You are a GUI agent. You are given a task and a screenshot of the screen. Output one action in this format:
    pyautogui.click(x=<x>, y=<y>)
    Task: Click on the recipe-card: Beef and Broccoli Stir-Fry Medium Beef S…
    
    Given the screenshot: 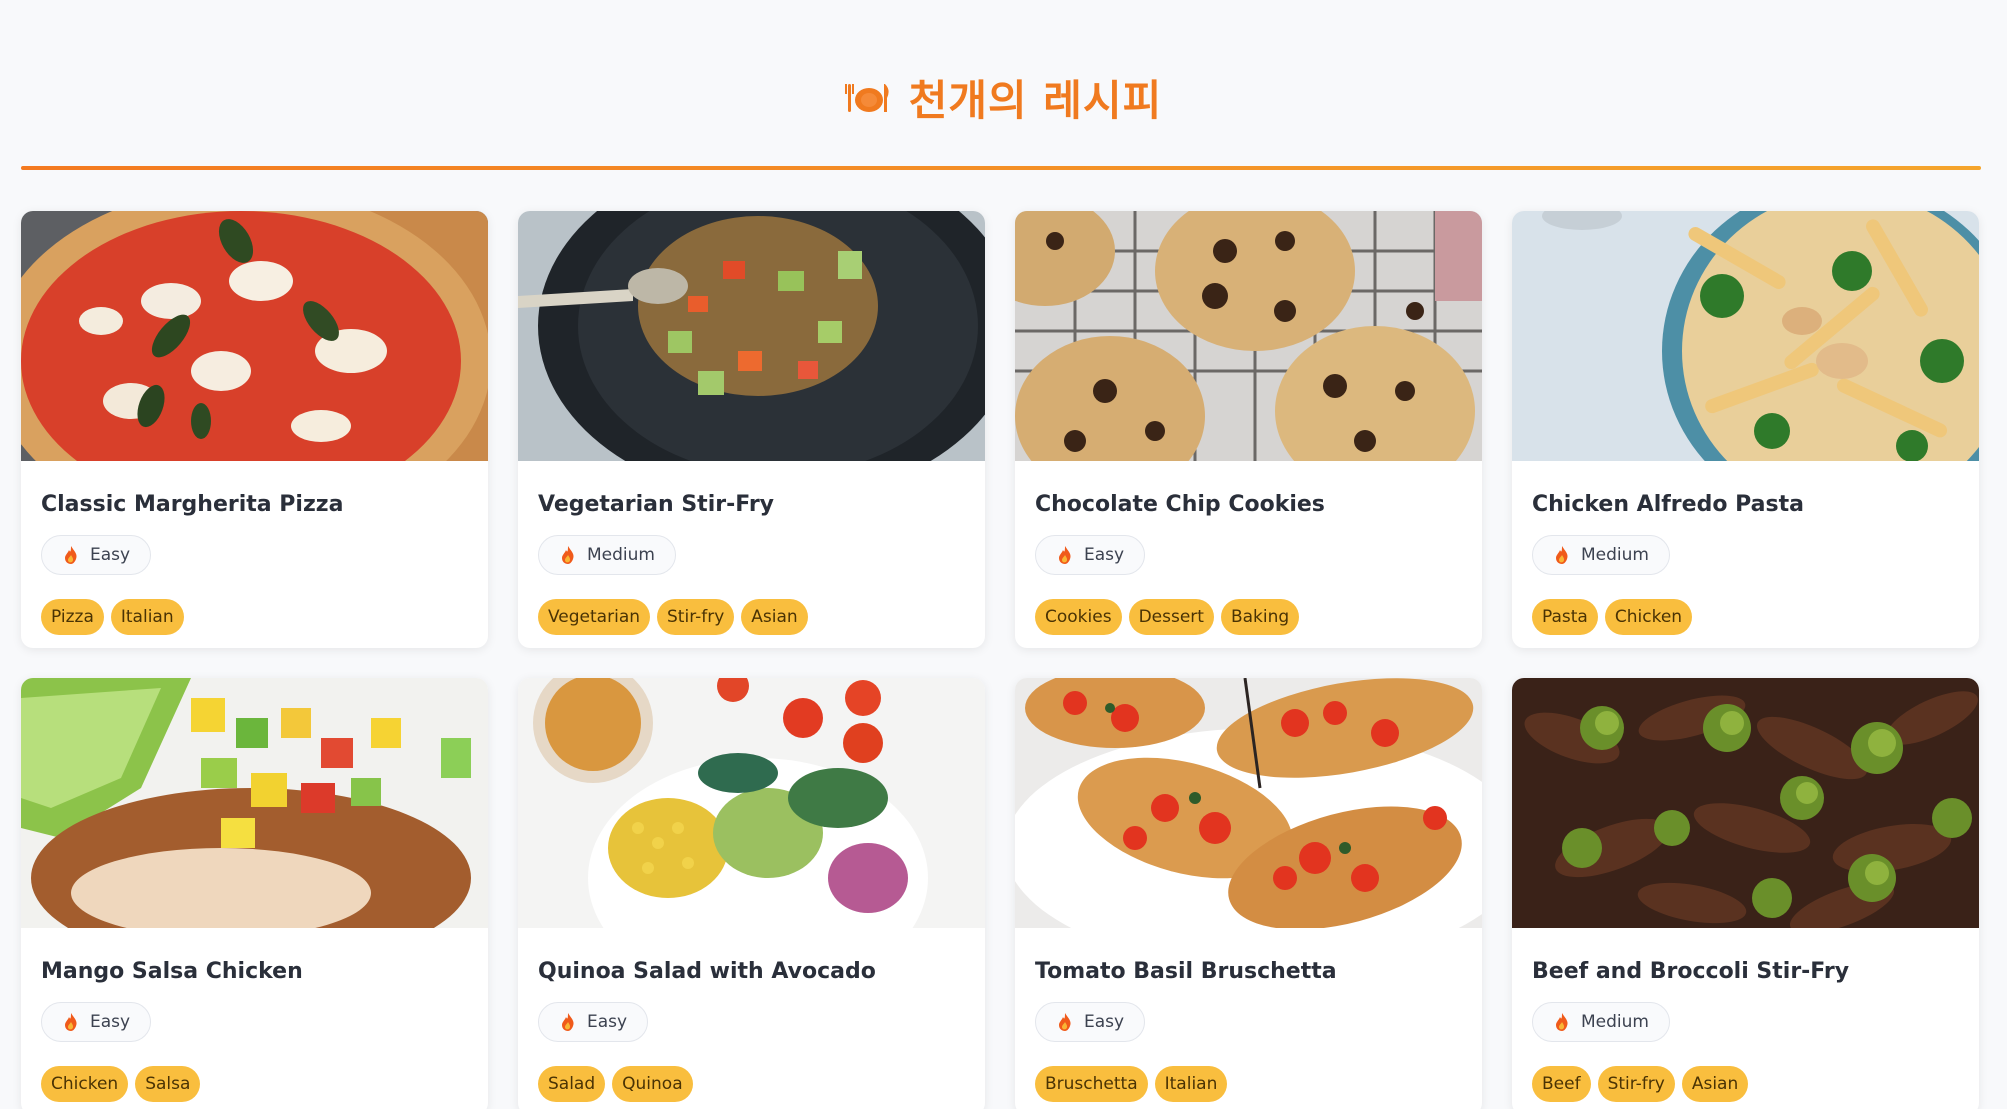 What is the action you would take?
    pyautogui.click(x=1745, y=893)
    